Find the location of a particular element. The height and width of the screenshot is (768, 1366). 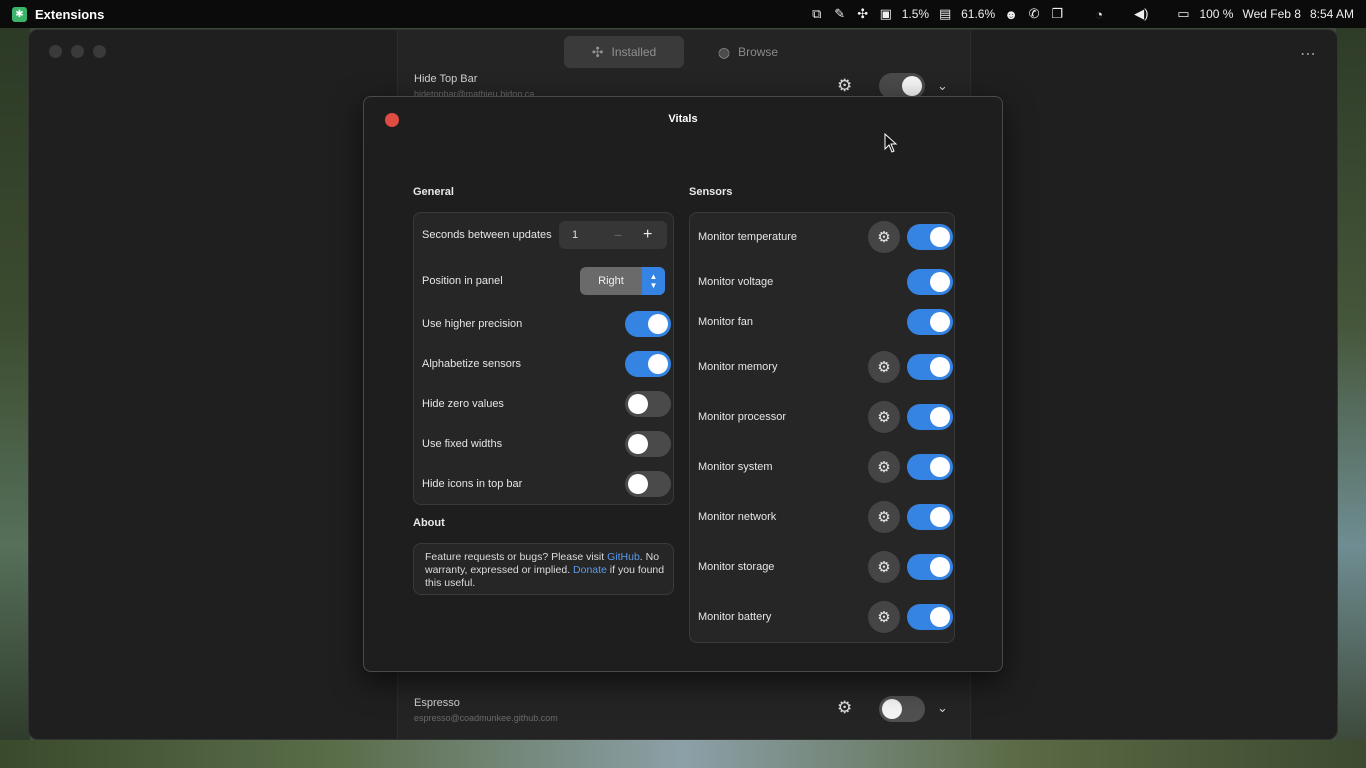

sensor-label: Monitor voltage is located at coordinates (736, 282).